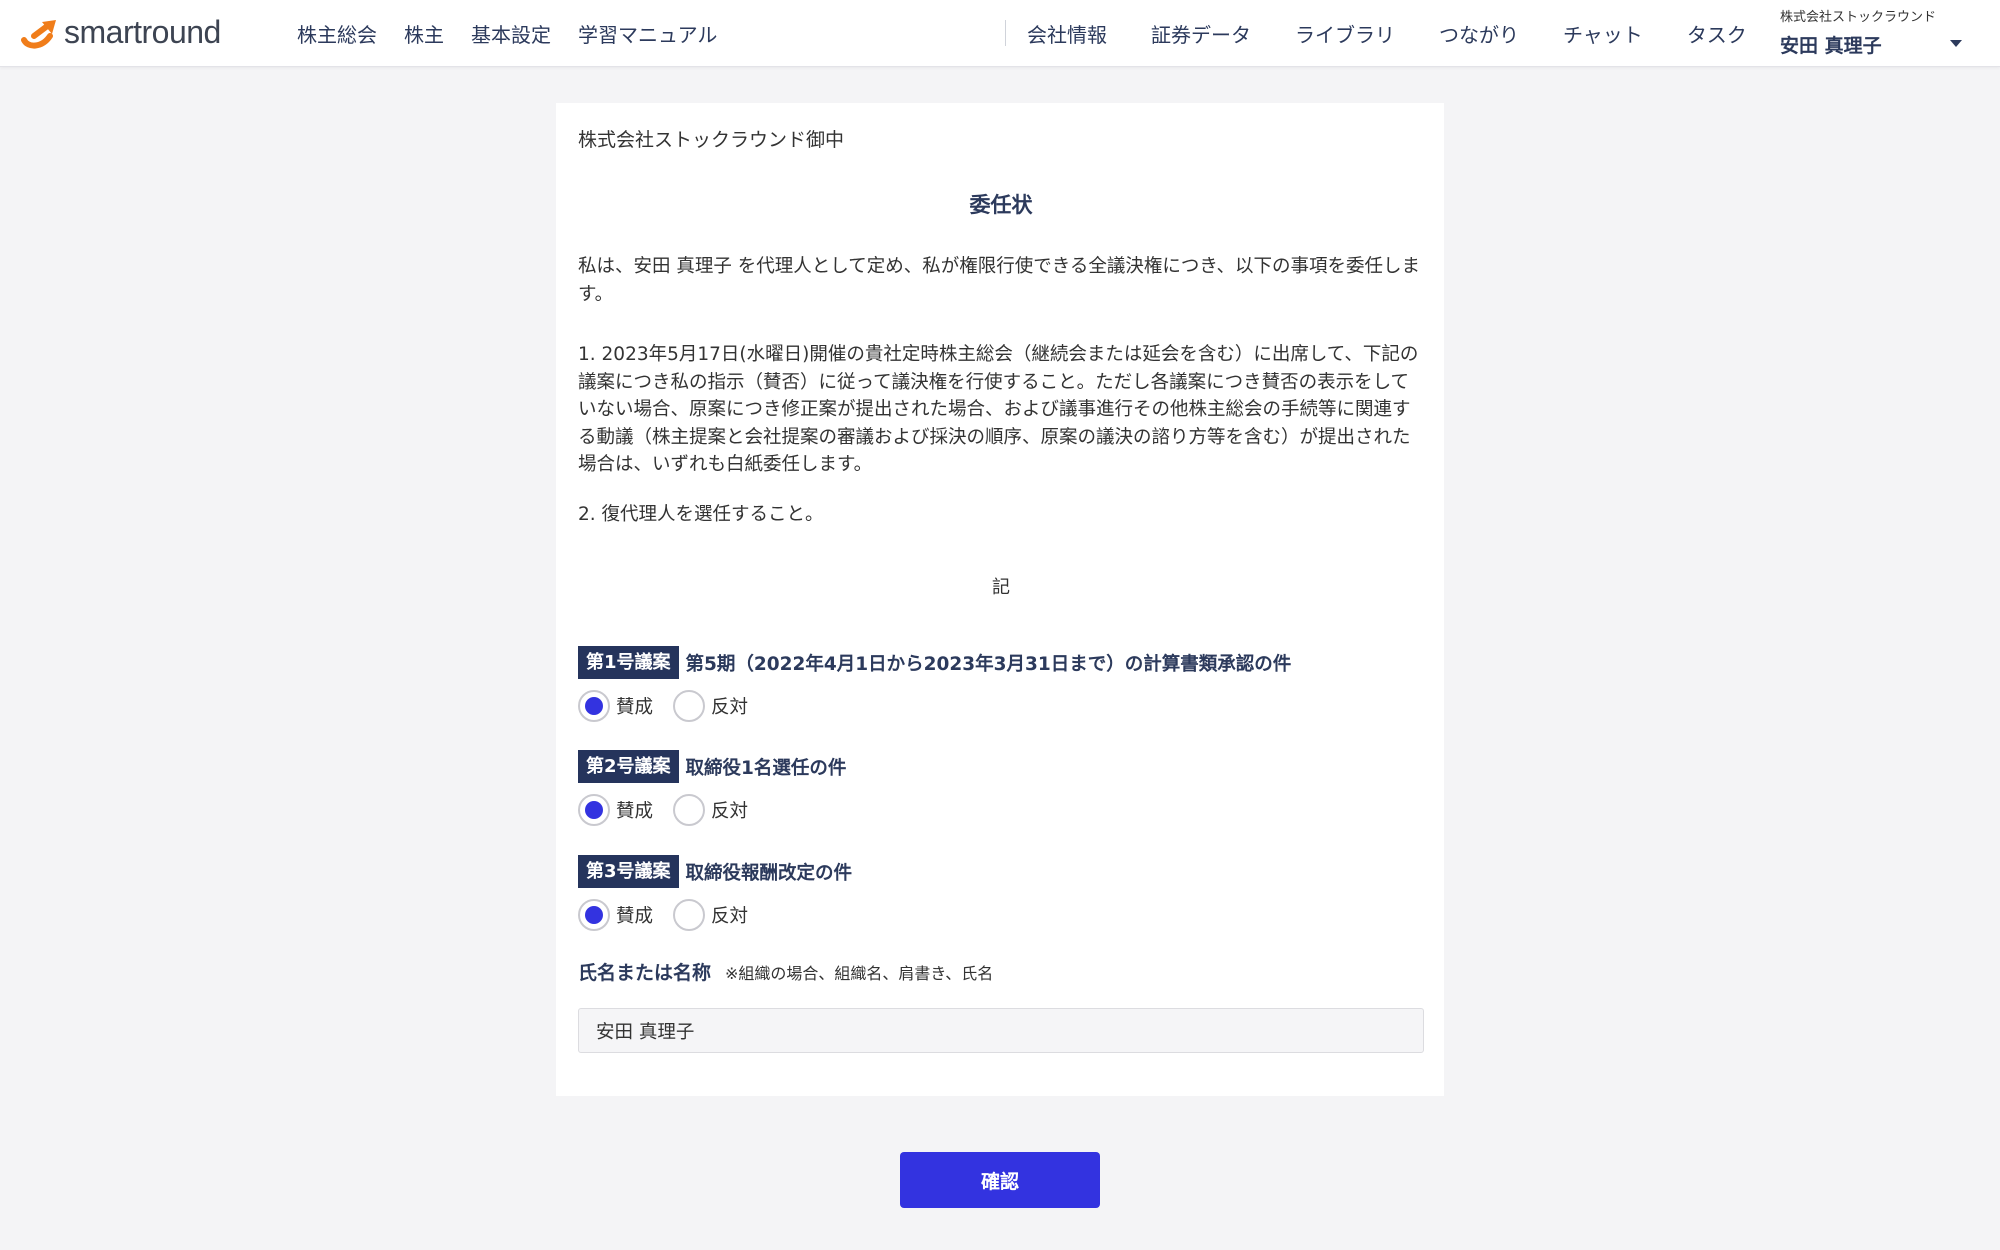  Describe the element at coordinates (1001, 205) in the screenshot. I see `document-title: 委任状` at that location.